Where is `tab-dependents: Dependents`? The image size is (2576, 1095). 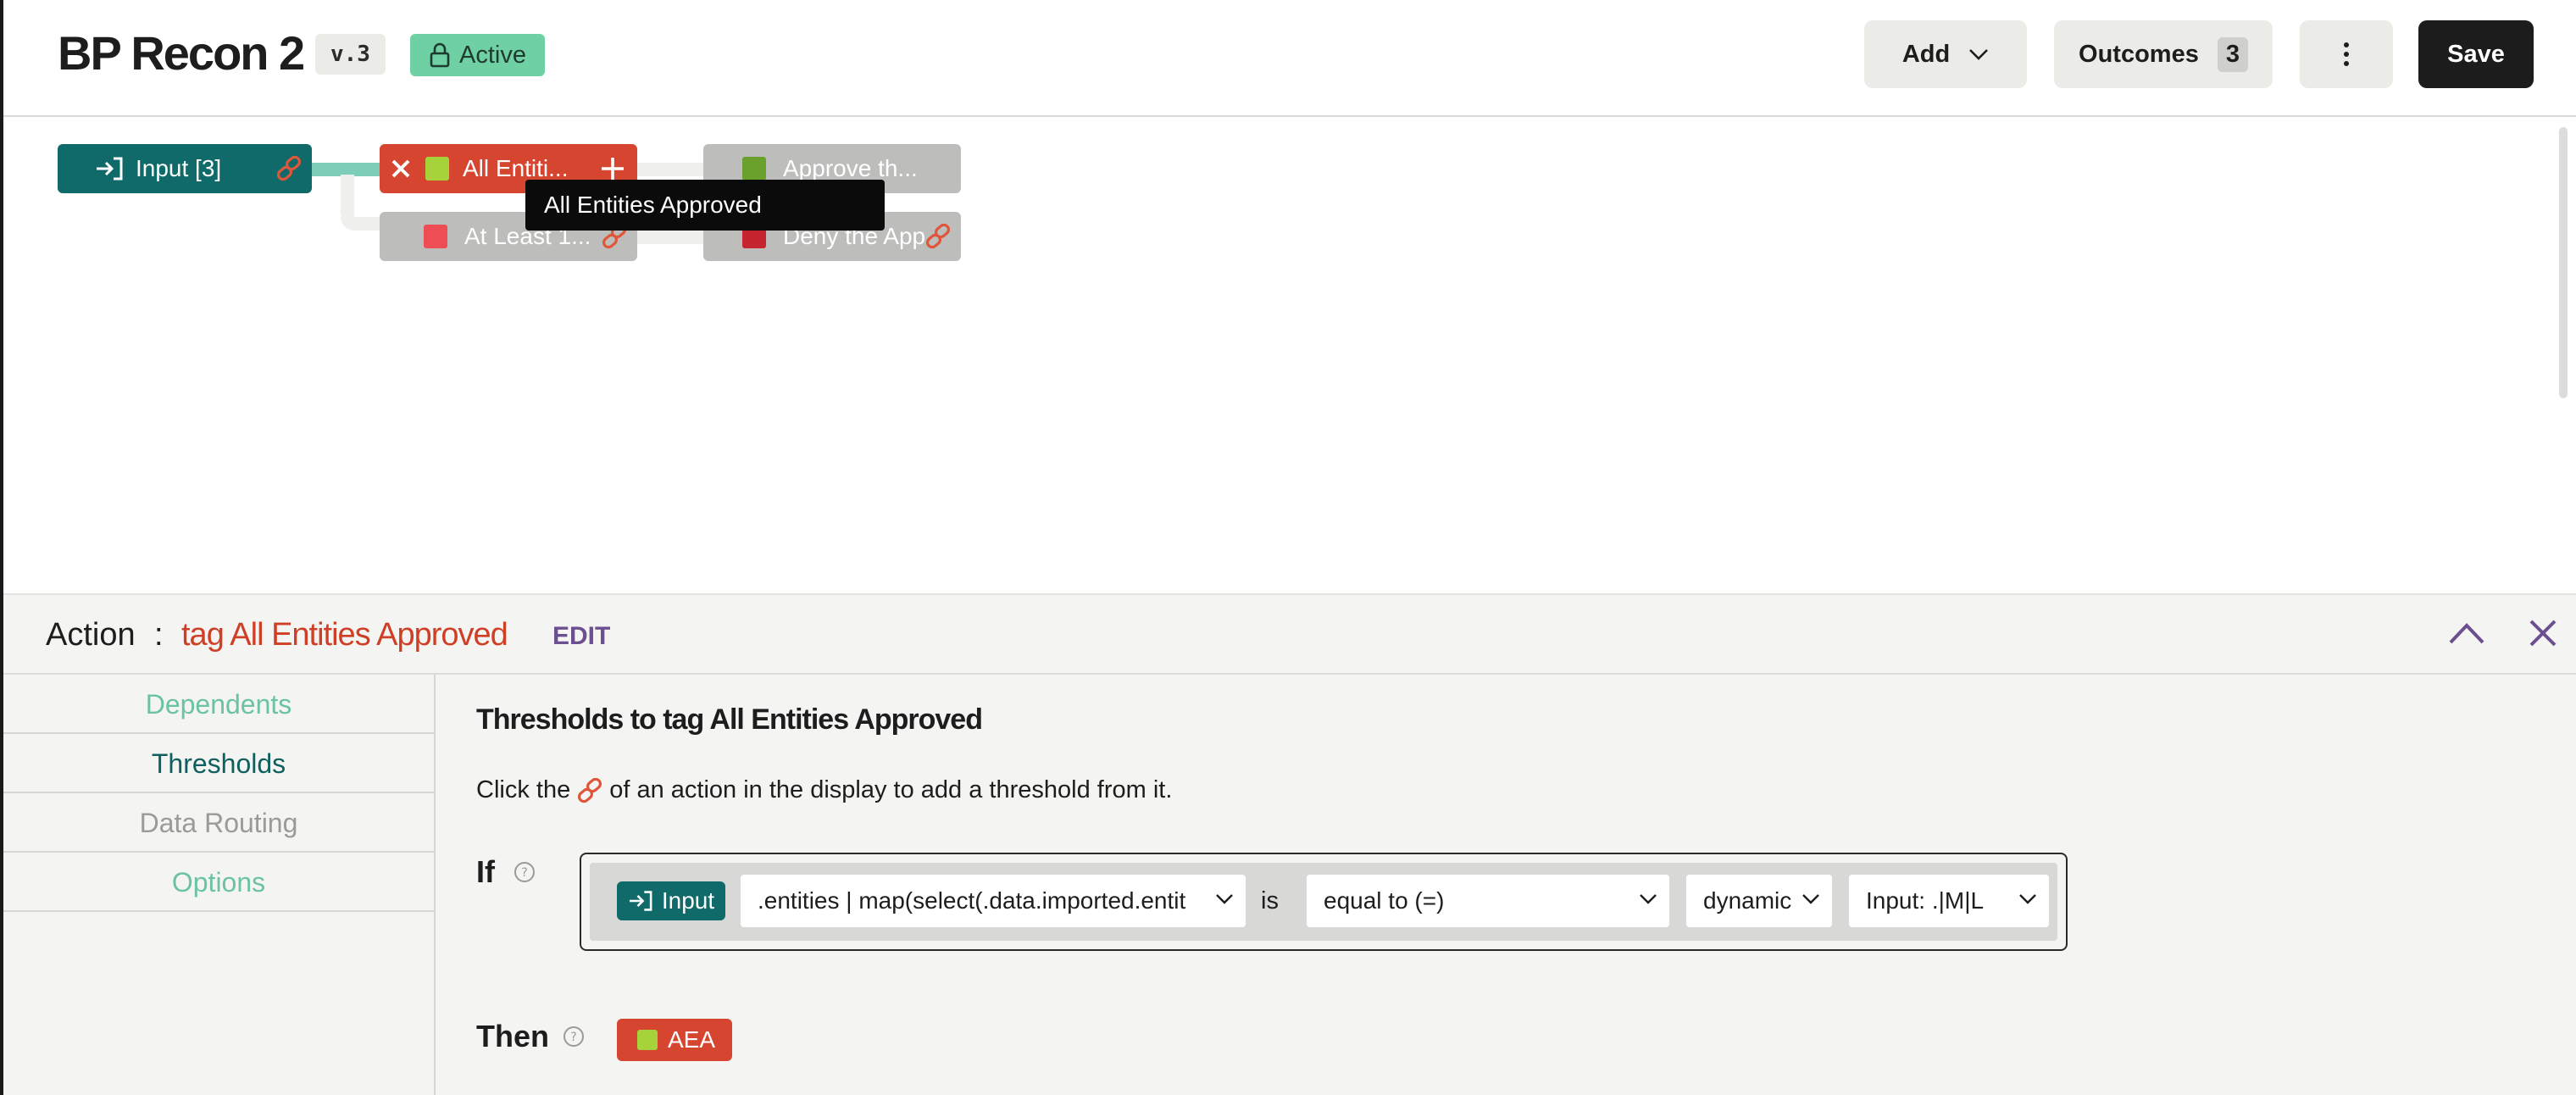
tab-dependents: Dependents is located at coordinates (219, 704).